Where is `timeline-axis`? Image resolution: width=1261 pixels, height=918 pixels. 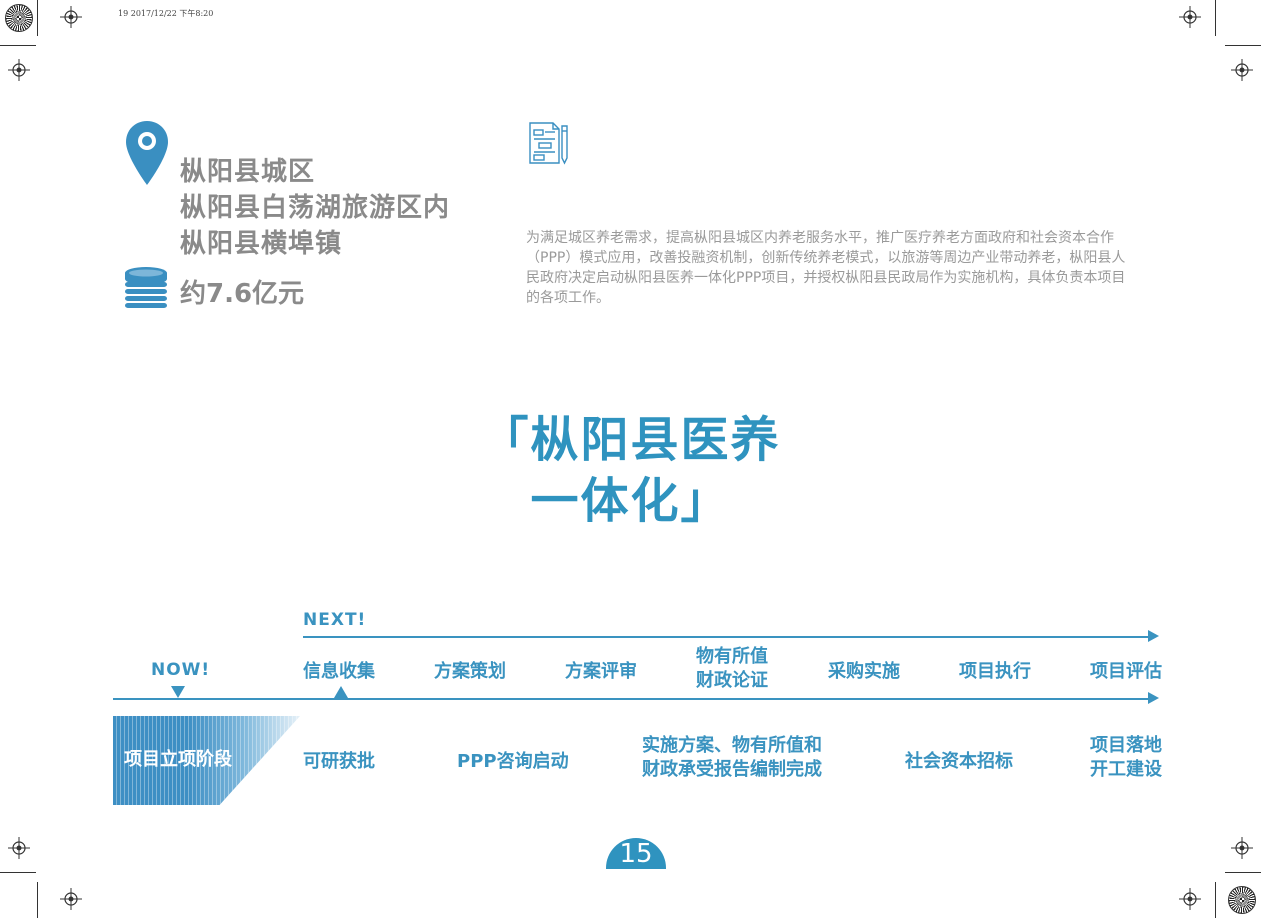
timeline-axis is located at coordinates (632, 699).